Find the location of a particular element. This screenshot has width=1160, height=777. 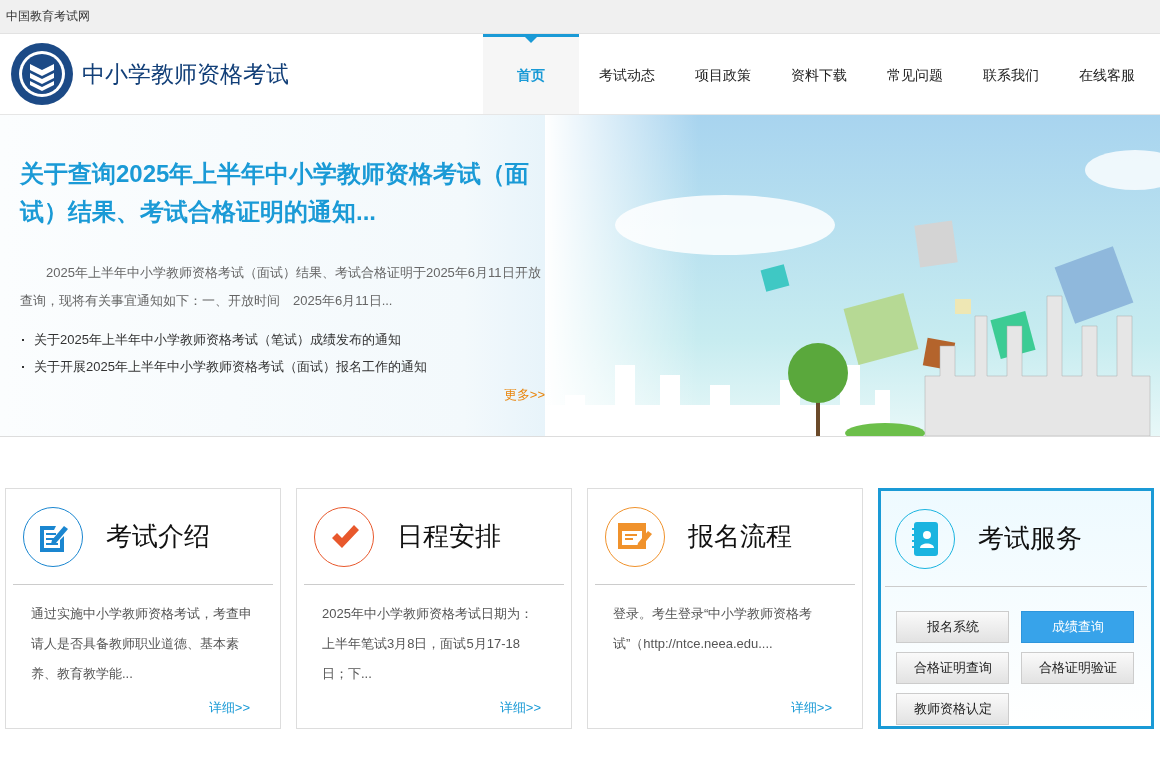

book-emblem-logo is located at coordinates (42, 74).